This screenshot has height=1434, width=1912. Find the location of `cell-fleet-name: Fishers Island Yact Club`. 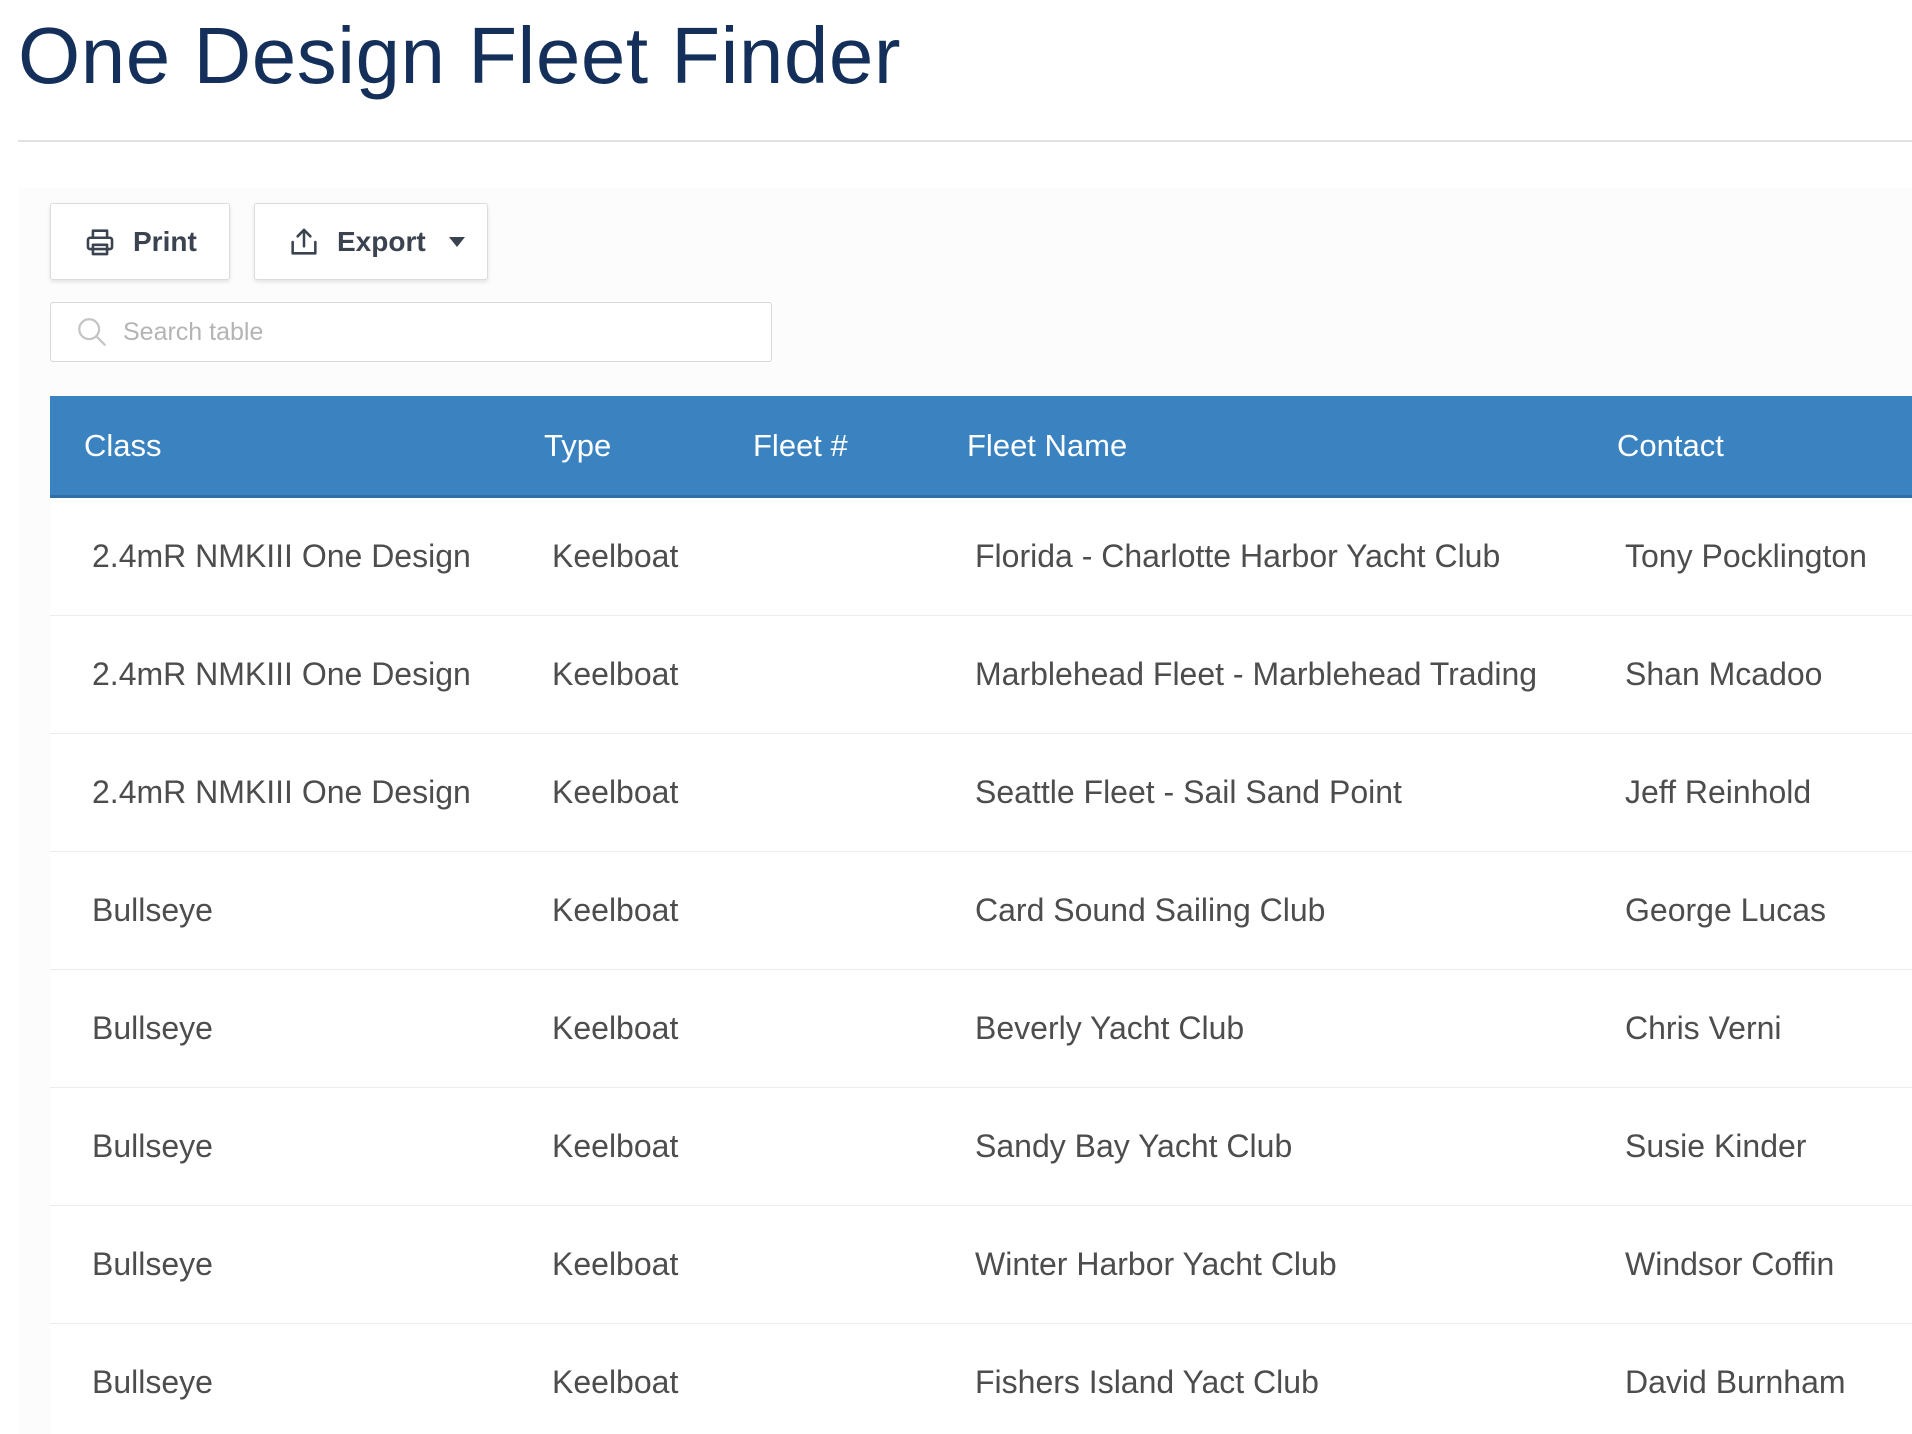

cell-fleet-name: Fishers Island Yact Club is located at coordinates (1147, 1382).